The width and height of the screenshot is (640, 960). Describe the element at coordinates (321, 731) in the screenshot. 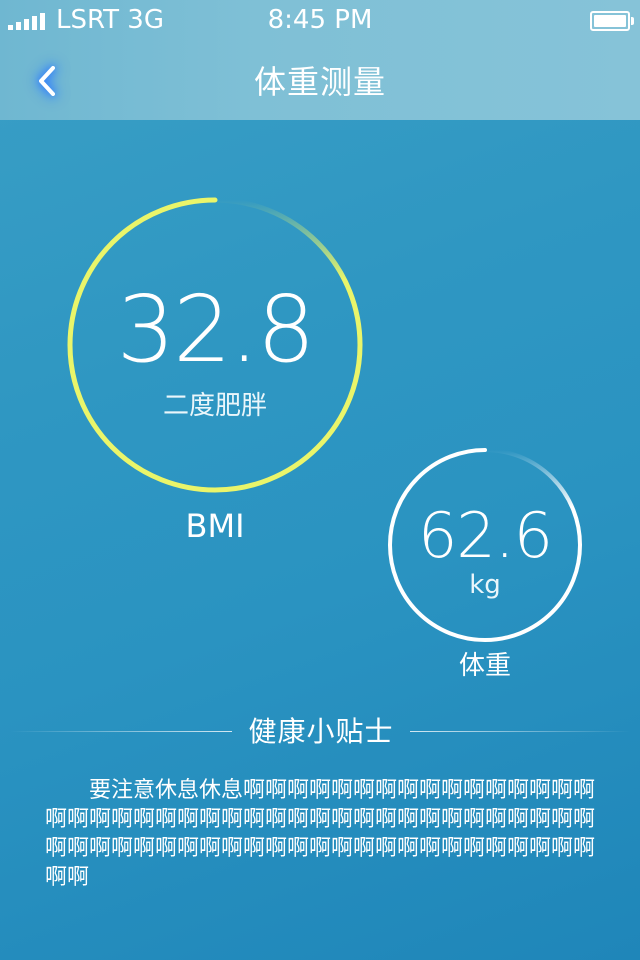

I see `tips-title: 健康小贴士` at that location.